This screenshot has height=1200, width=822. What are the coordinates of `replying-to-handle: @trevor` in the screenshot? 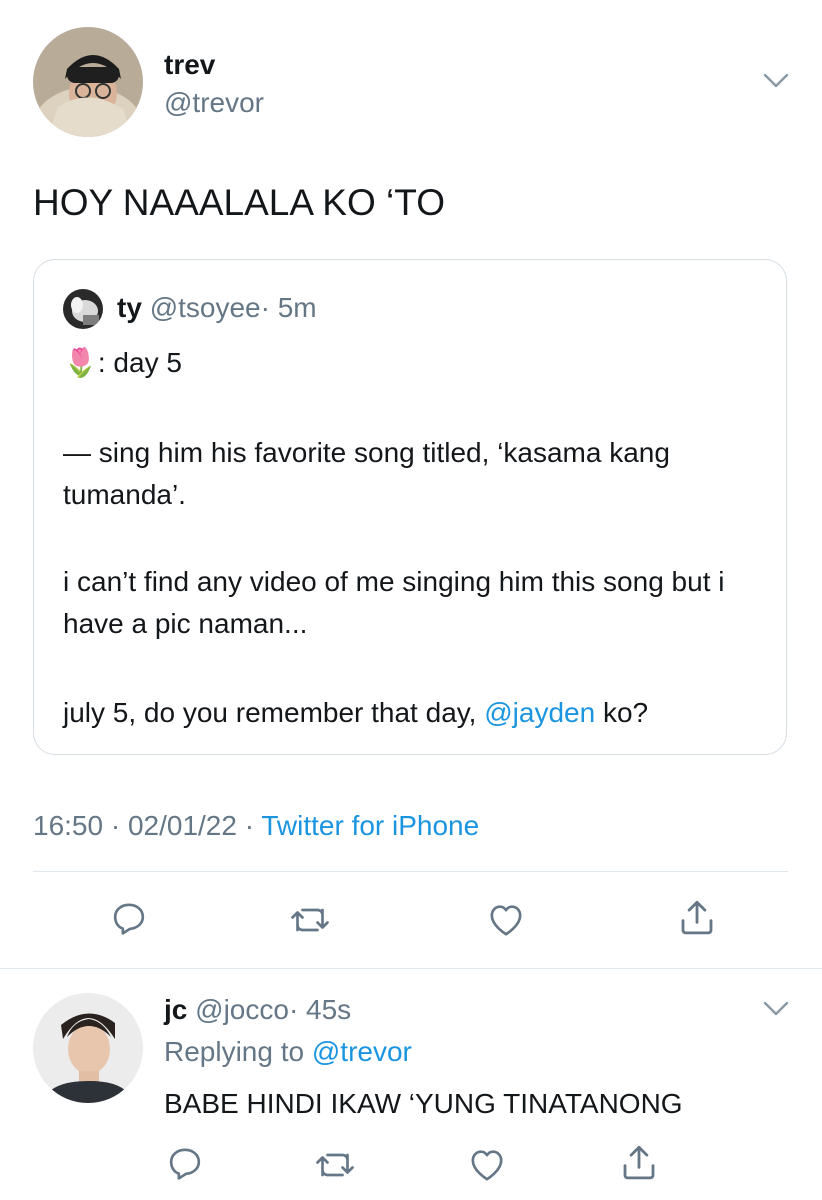 It's located at (362, 1051).